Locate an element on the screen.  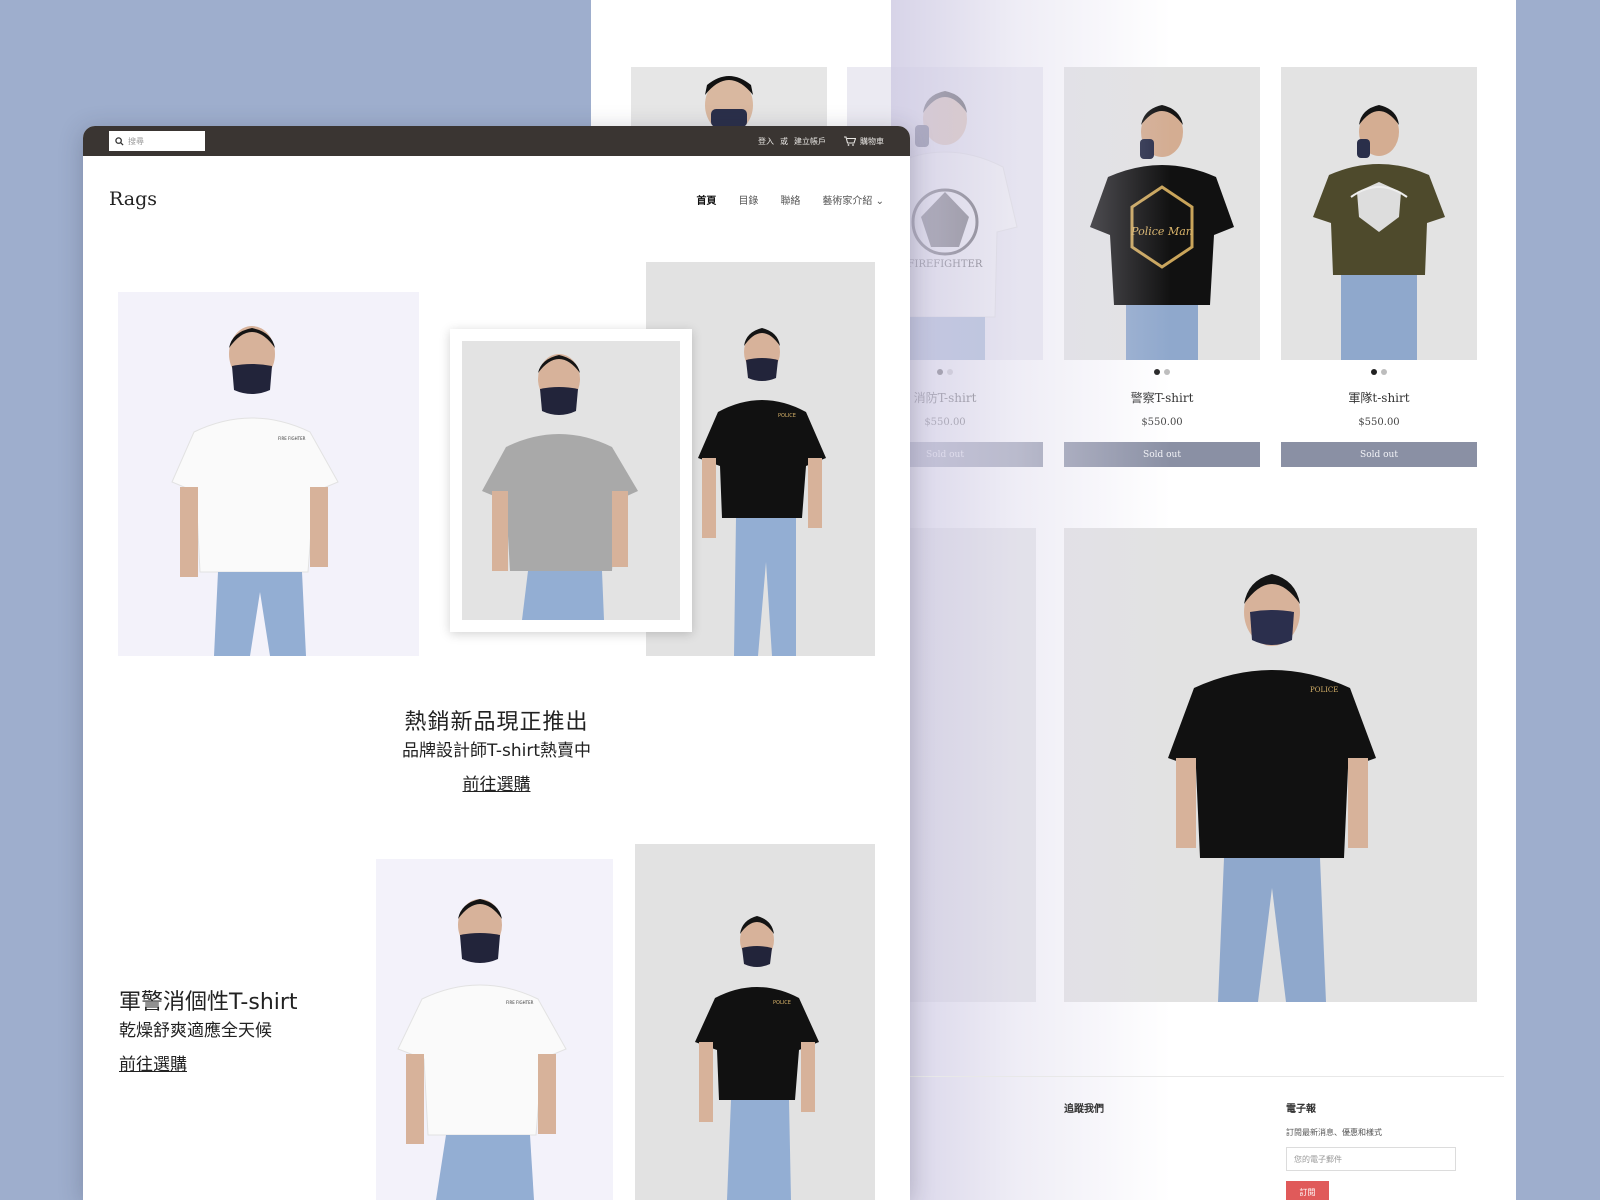
nav-home: 首頁 is located at coordinates (706, 199).